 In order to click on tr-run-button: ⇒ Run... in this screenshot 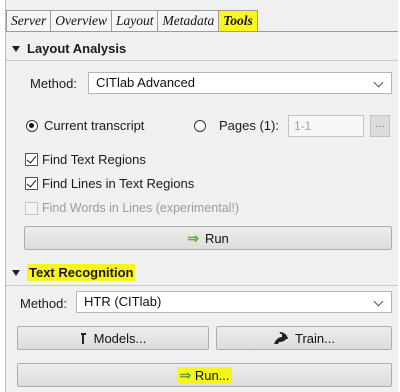, I will do `click(204, 375)`.